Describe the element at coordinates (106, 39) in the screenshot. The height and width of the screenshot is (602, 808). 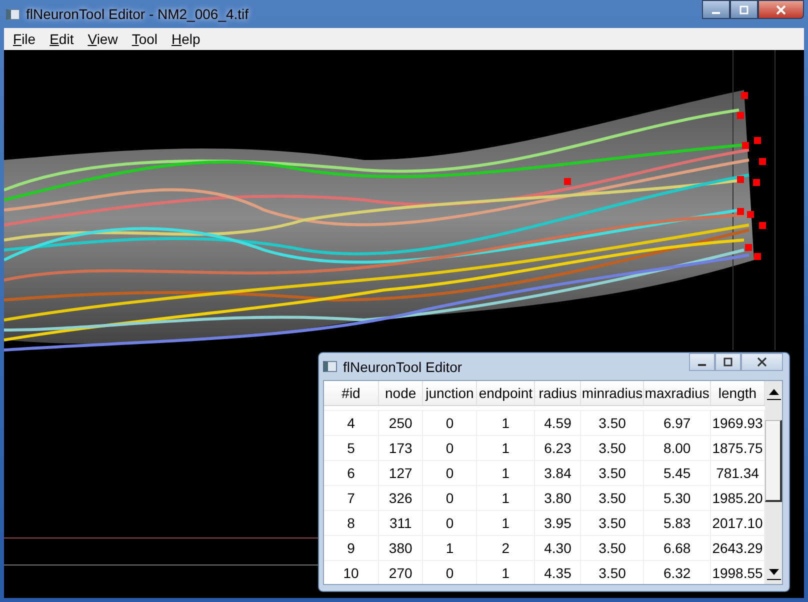
I see `menu-item: View` at that location.